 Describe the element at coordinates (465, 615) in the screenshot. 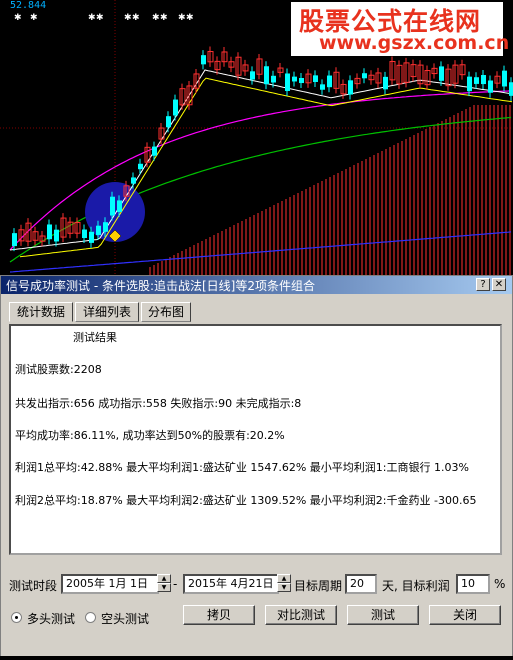

I see `close-button: 关闭` at that location.